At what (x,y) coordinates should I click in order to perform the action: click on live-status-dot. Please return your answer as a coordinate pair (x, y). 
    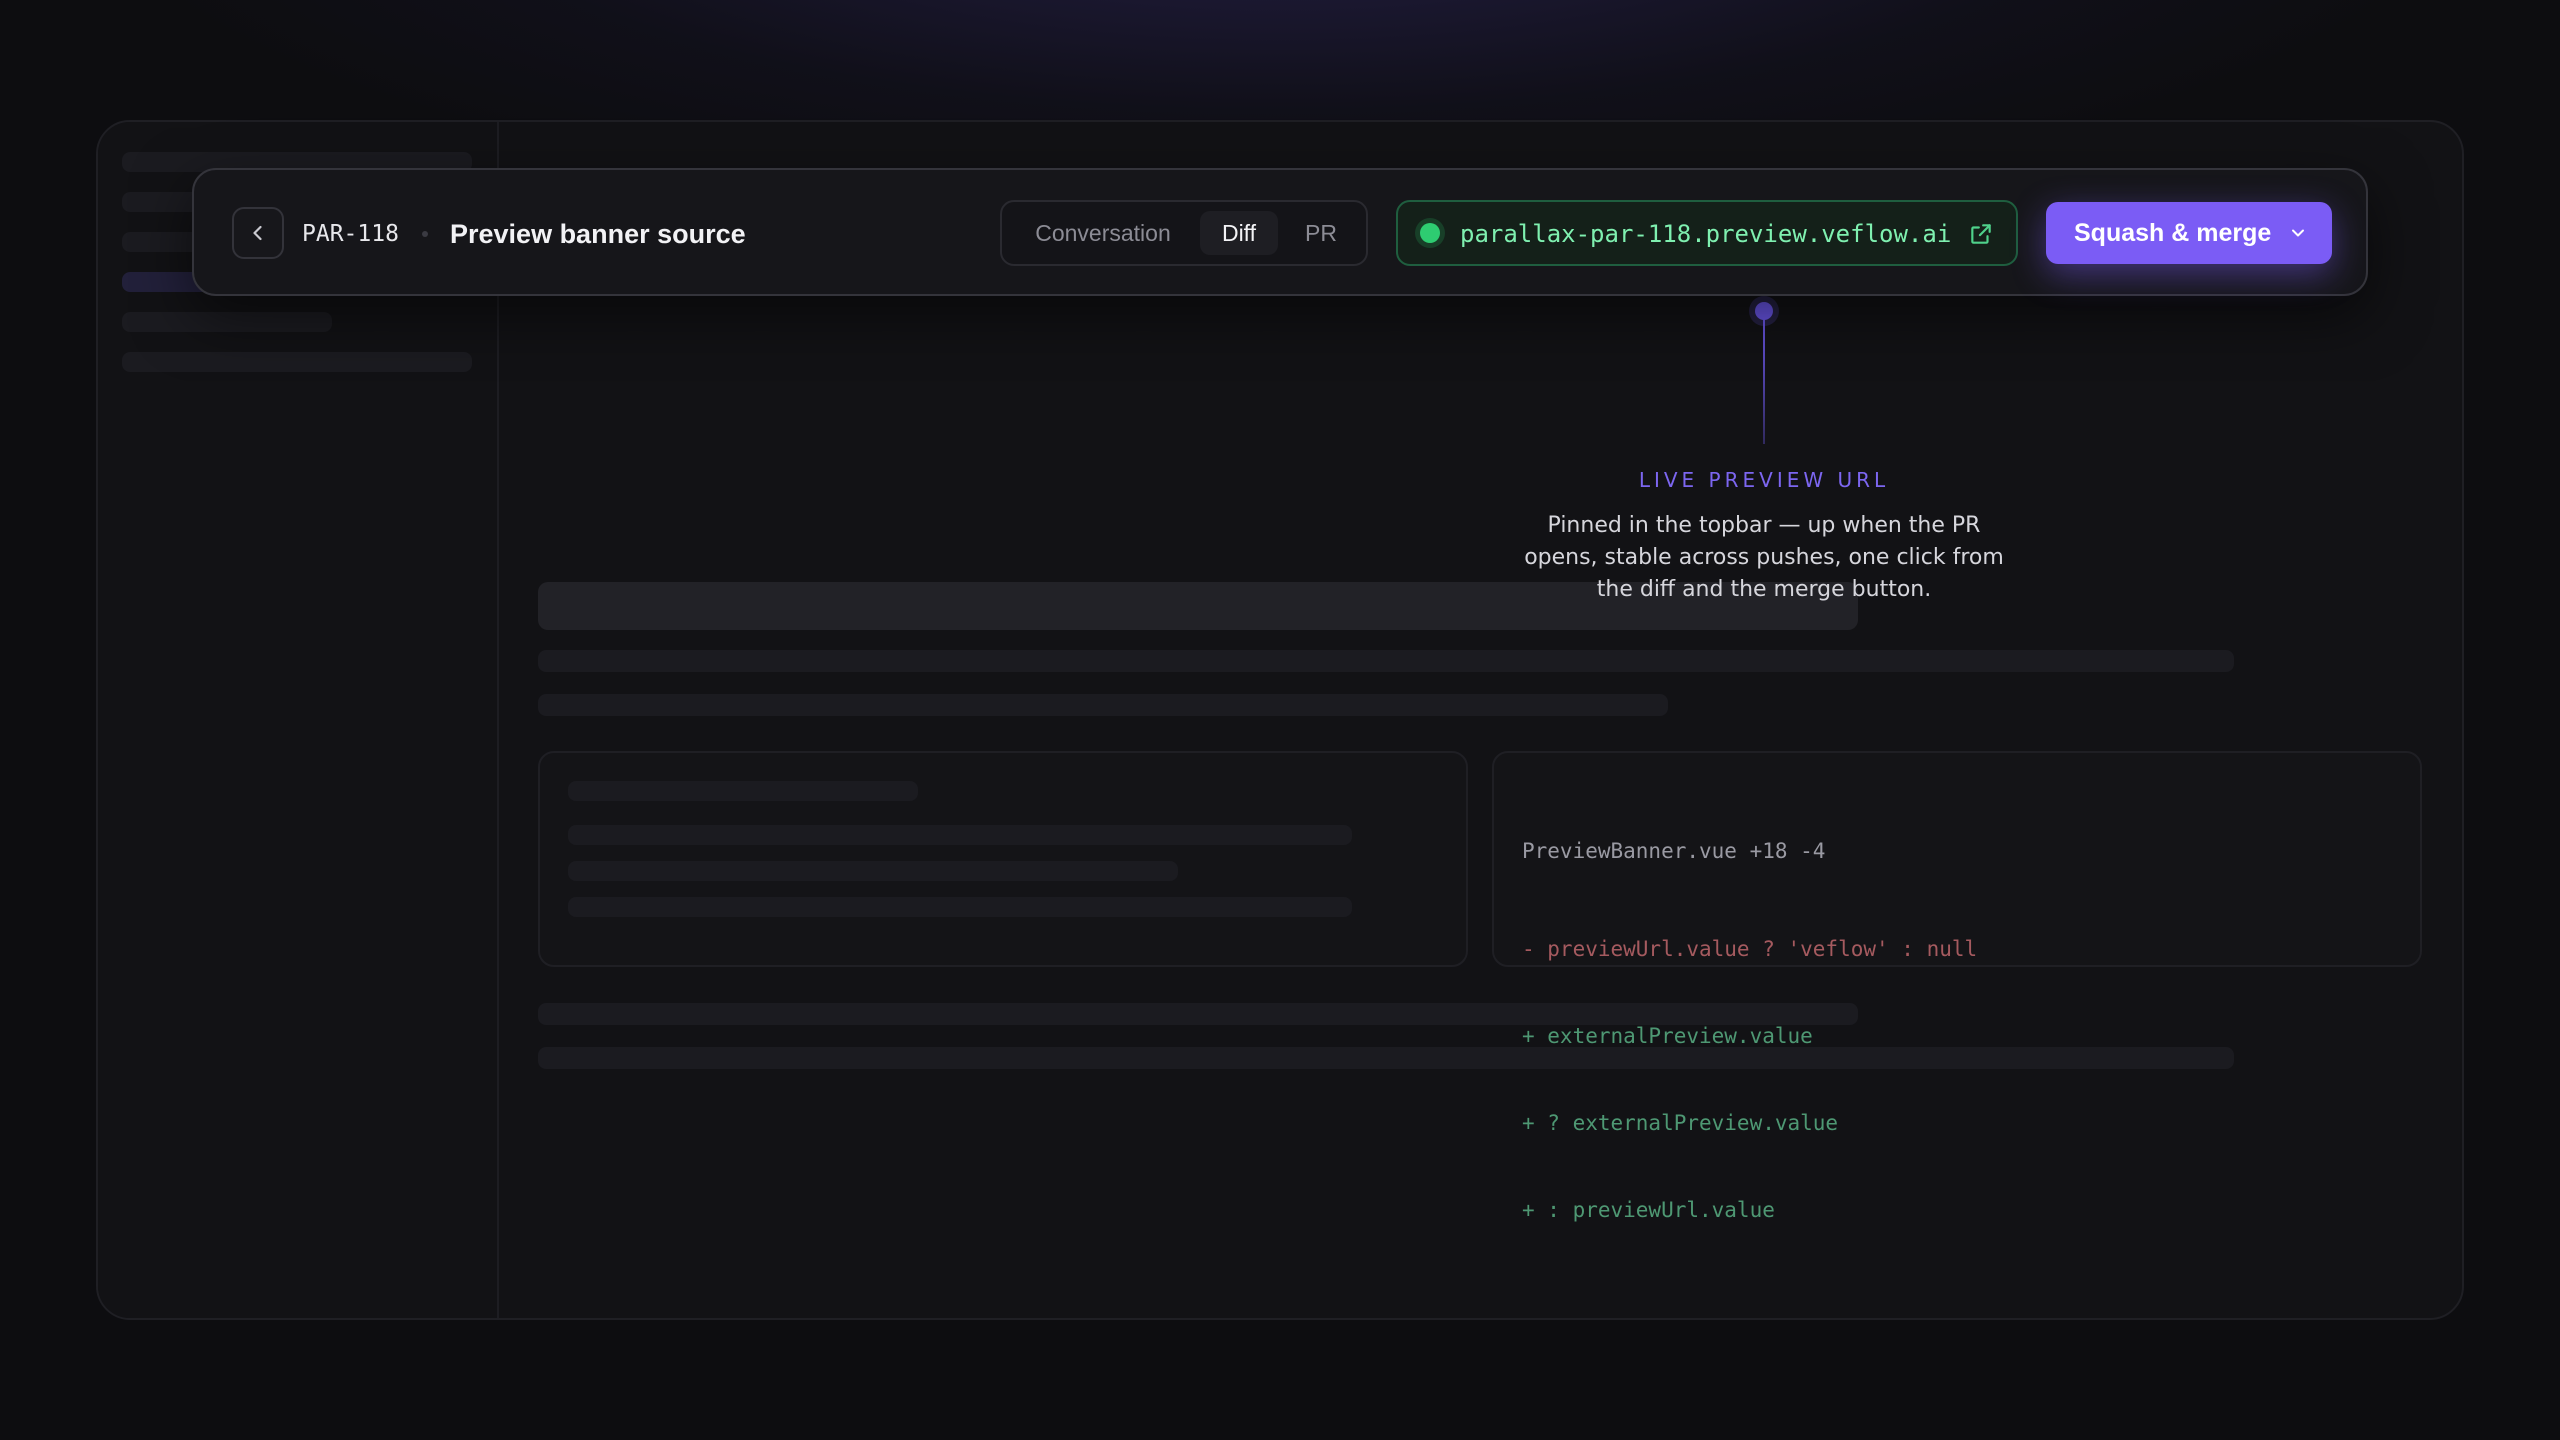
    Looking at the image, I should click on (1430, 233).